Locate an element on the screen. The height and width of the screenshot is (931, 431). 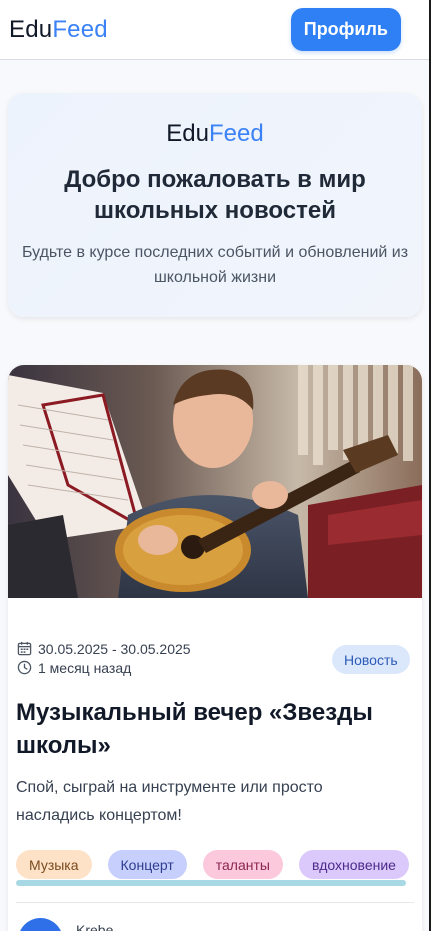
time-row: 1 месяц назад is located at coordinates (104, 667).